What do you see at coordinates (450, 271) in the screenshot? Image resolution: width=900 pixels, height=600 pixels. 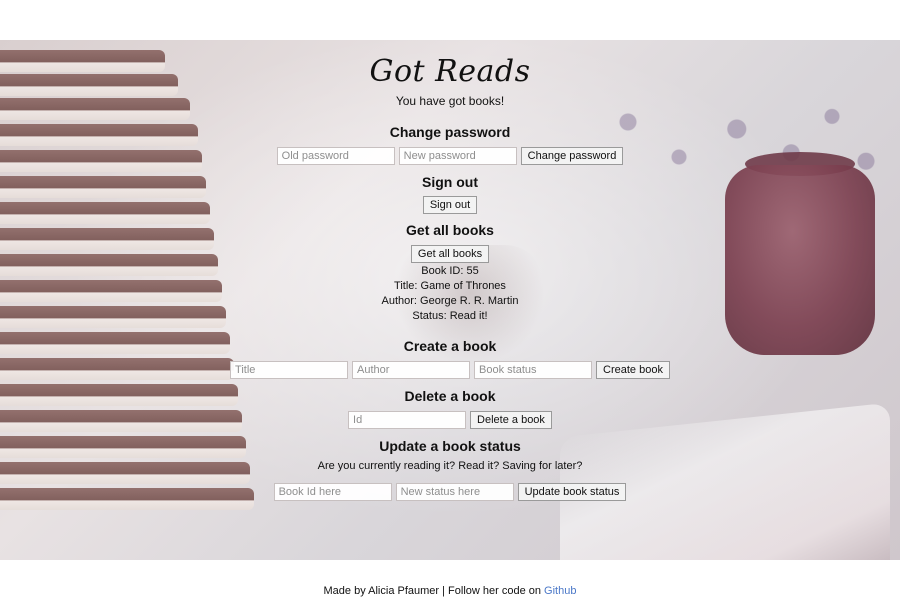 I see `book-id-text: Book ID: 55` at bounding box center [450, 271].